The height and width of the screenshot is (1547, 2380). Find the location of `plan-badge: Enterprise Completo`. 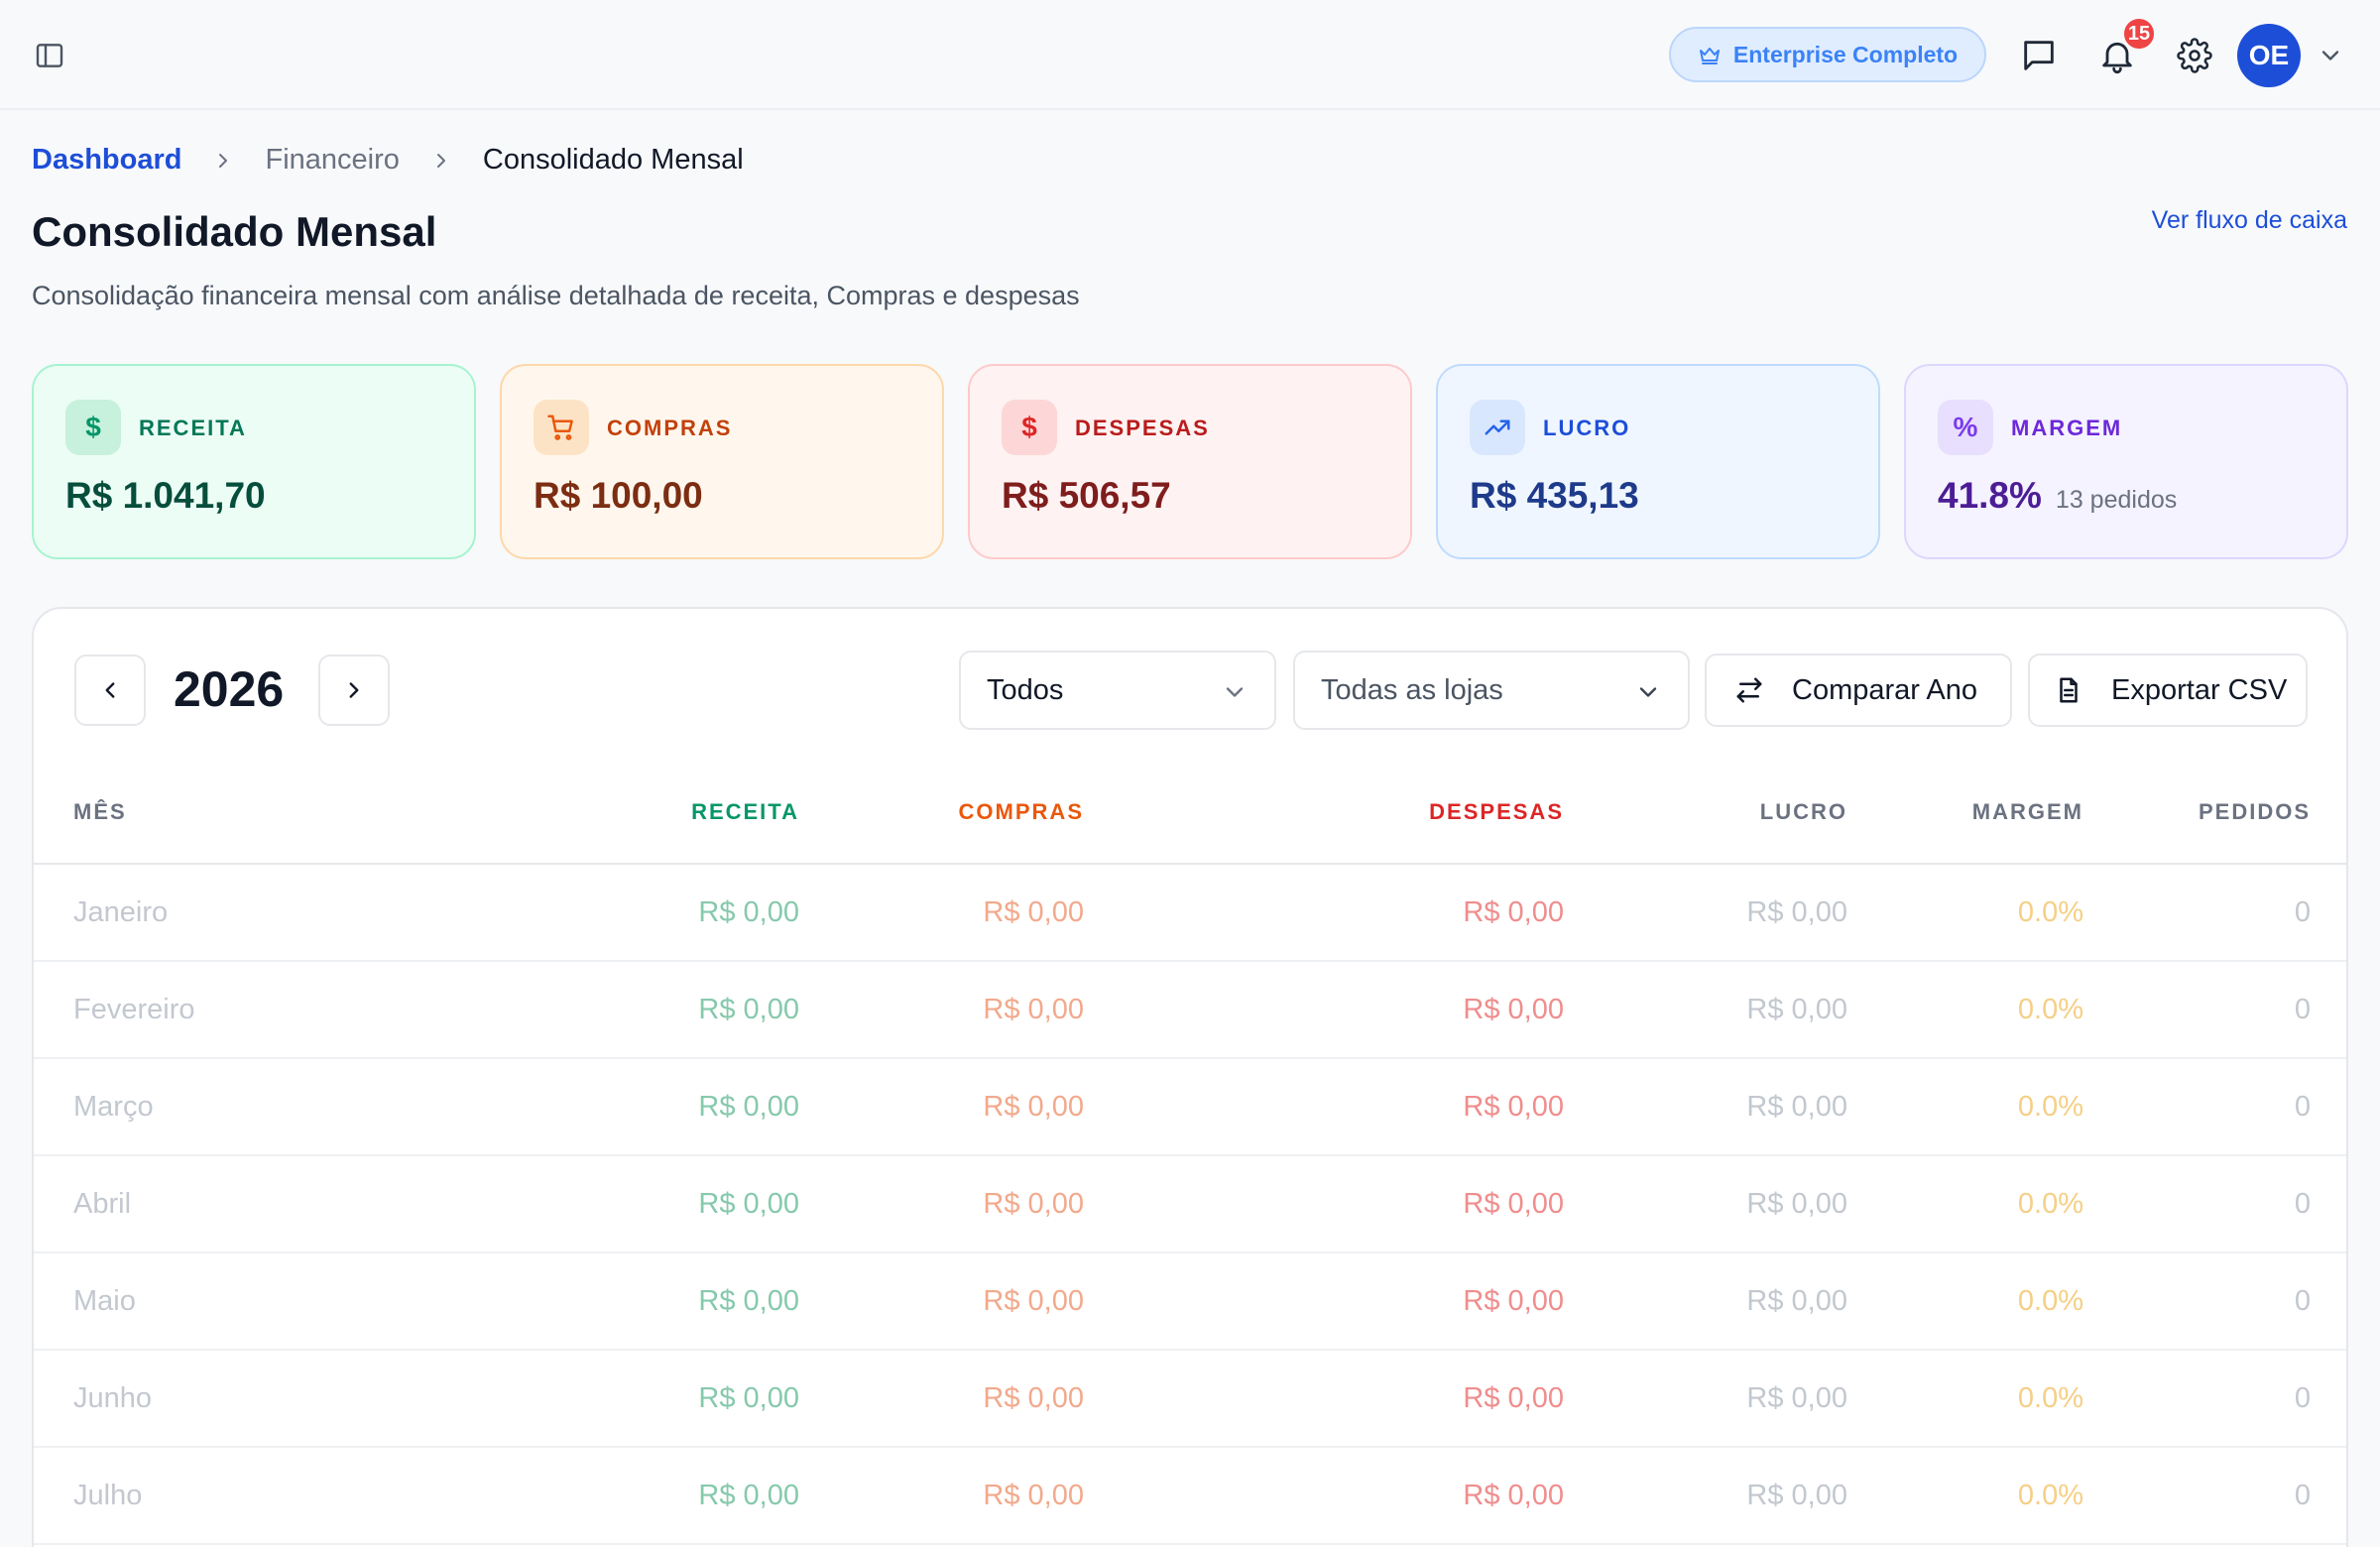

plan-badge: Enterprise Completo is located at coordinates (1827, 54).